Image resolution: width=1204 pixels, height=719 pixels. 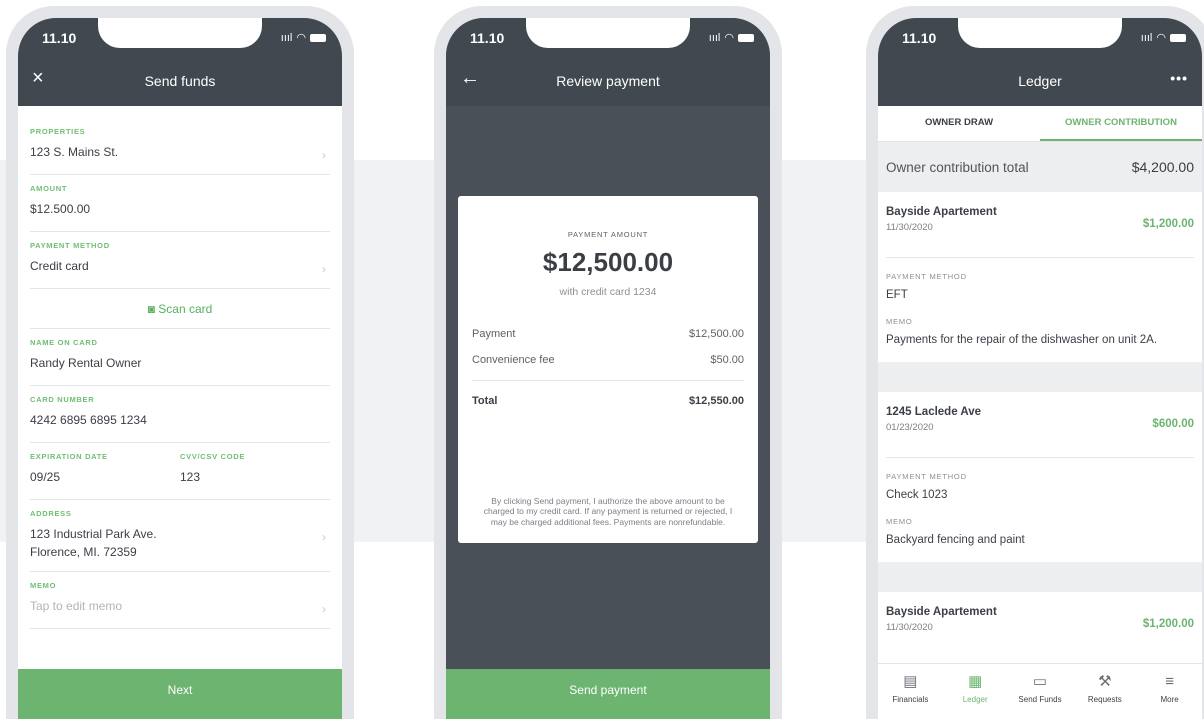 What do you see at coordinates (180, 414) in the screenshot?
I see `card-number-field: CARD NUMBER 4242 6895 6895 1234` at bounding box center [180, 414].